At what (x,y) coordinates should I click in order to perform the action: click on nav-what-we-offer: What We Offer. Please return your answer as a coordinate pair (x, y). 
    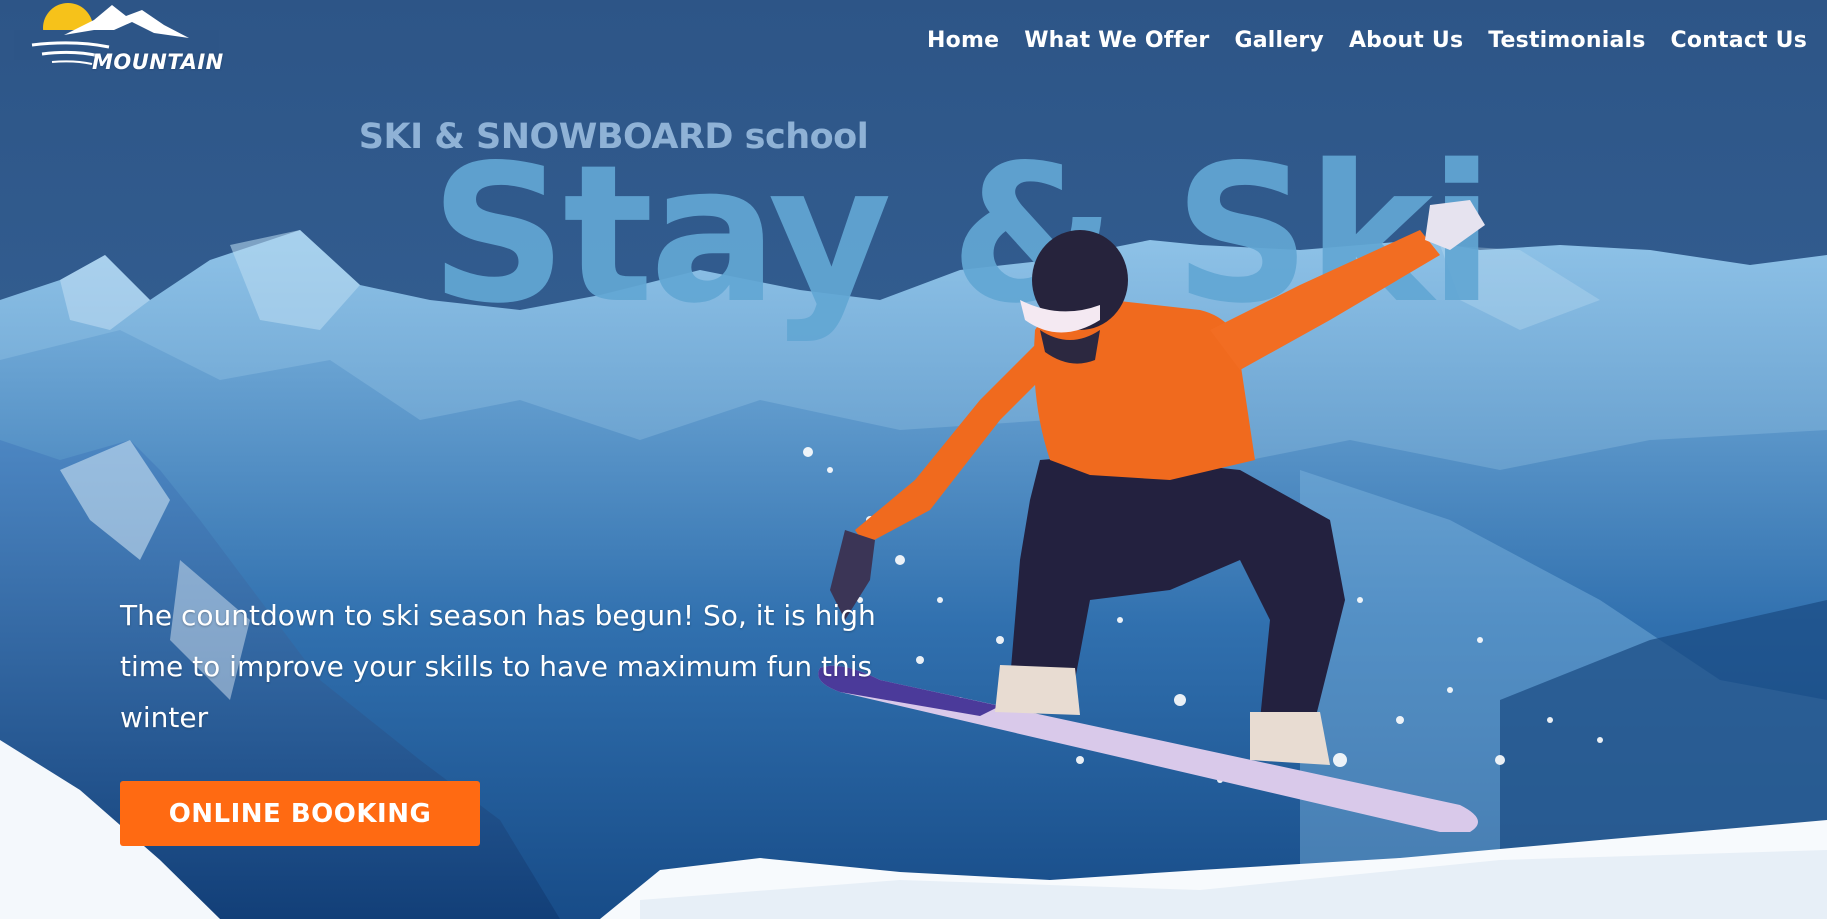
    Looking at the image, I should click on (1116, 40).